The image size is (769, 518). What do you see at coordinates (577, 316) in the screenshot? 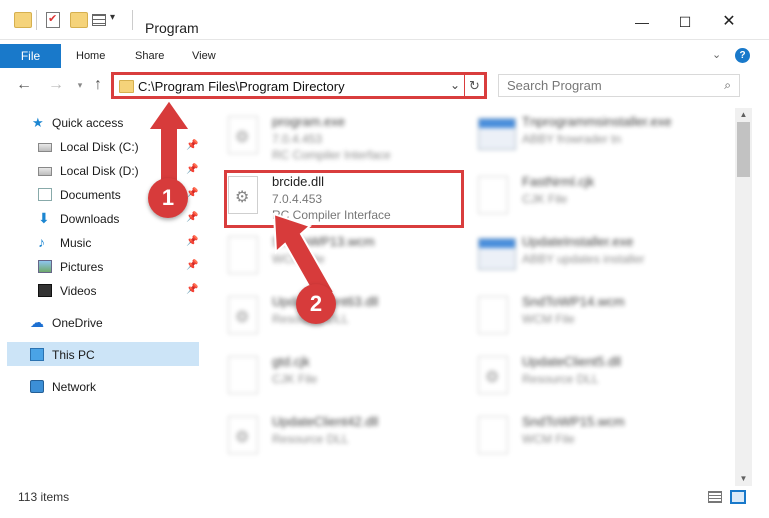
I see `list-item: SndToWP14.wcm WCM File` at bounding box center [577, 316].